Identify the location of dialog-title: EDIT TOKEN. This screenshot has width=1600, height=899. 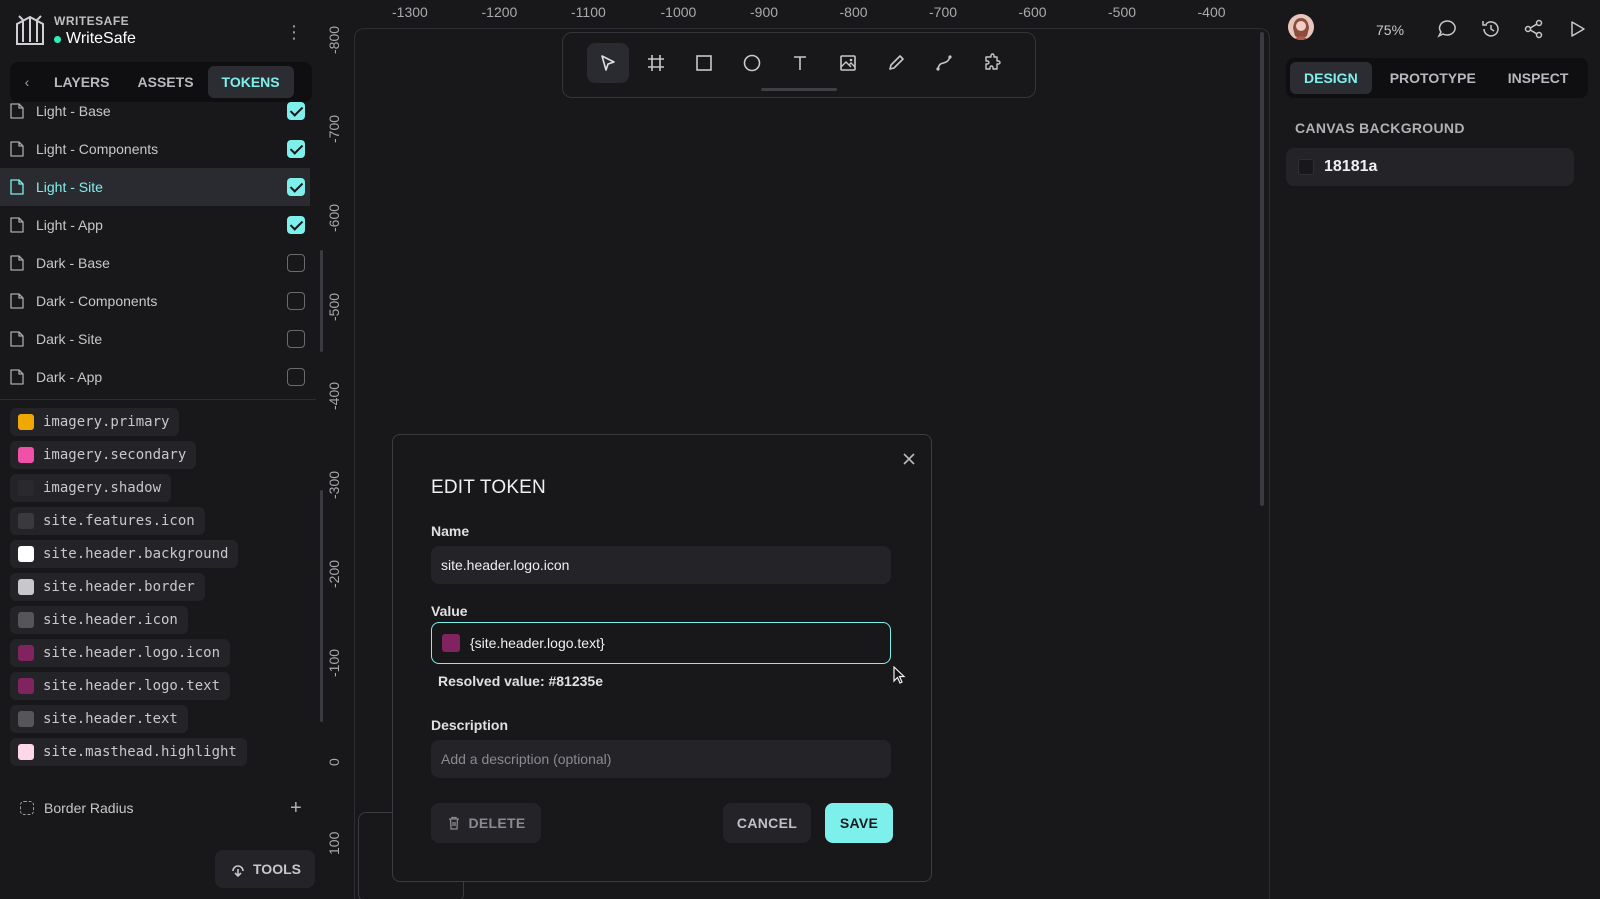
(488, 487).